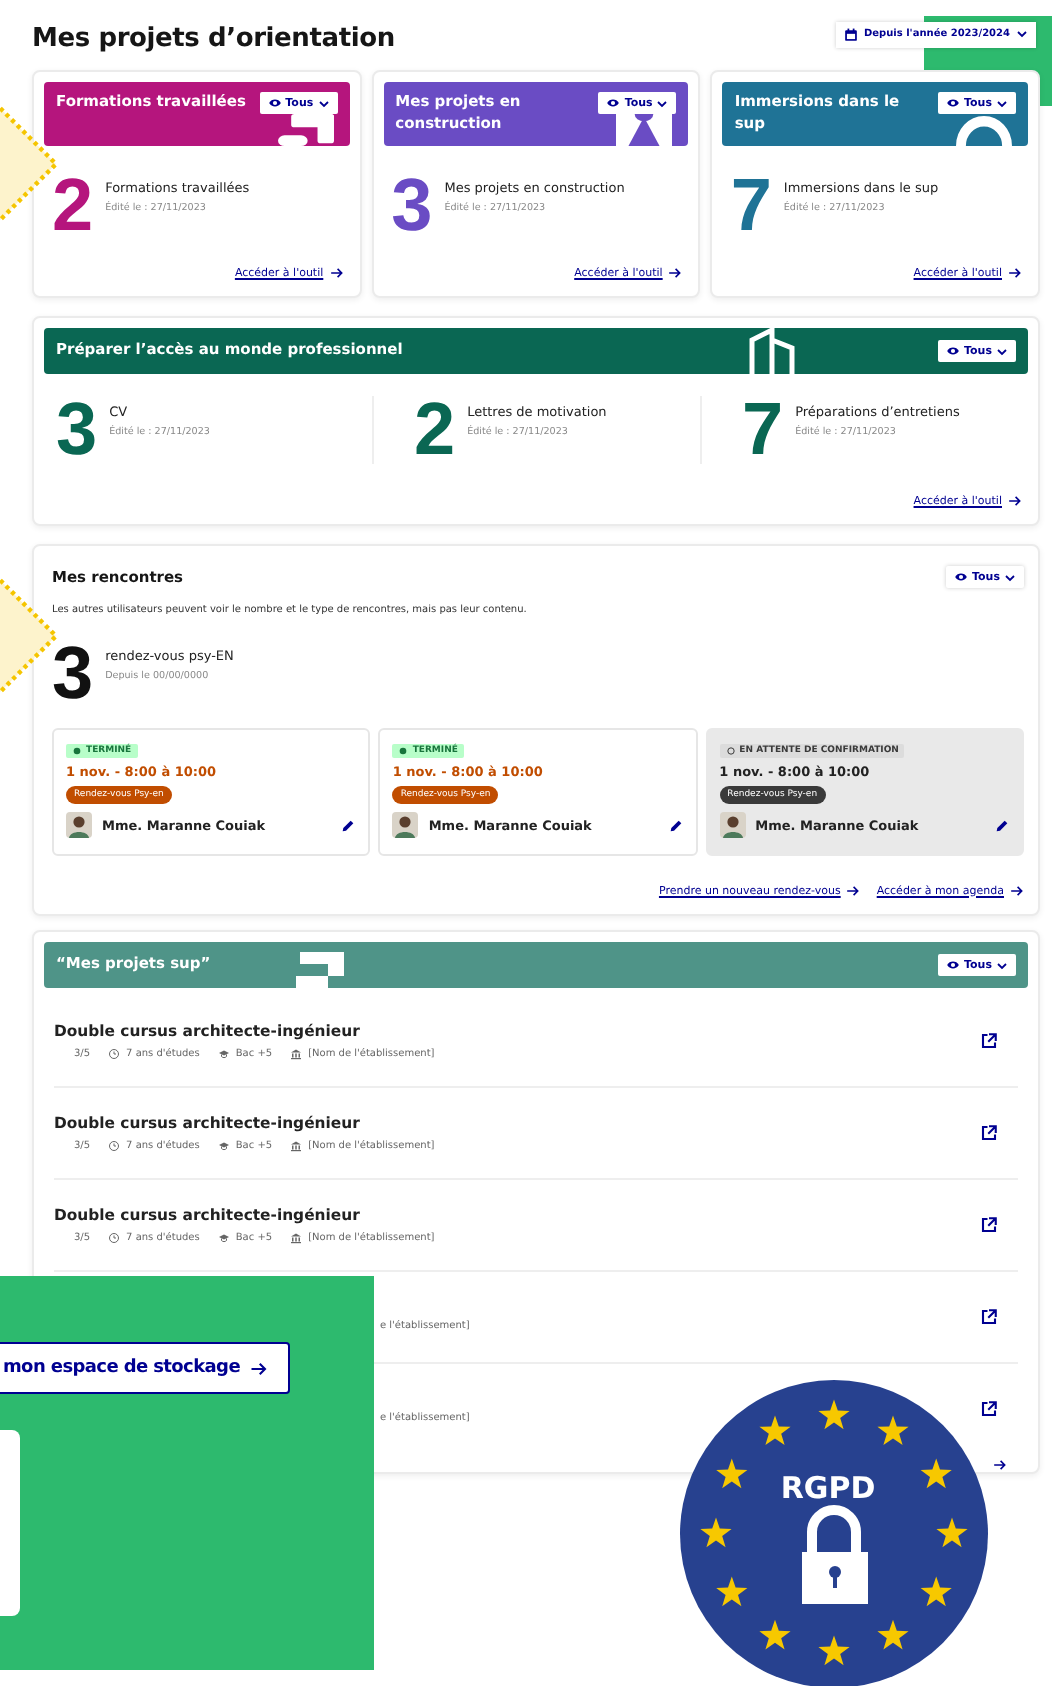 This screenshot has height=1686, width=1052. I want to click on storage-button: mon espace de stockage, so click(145, 1368).